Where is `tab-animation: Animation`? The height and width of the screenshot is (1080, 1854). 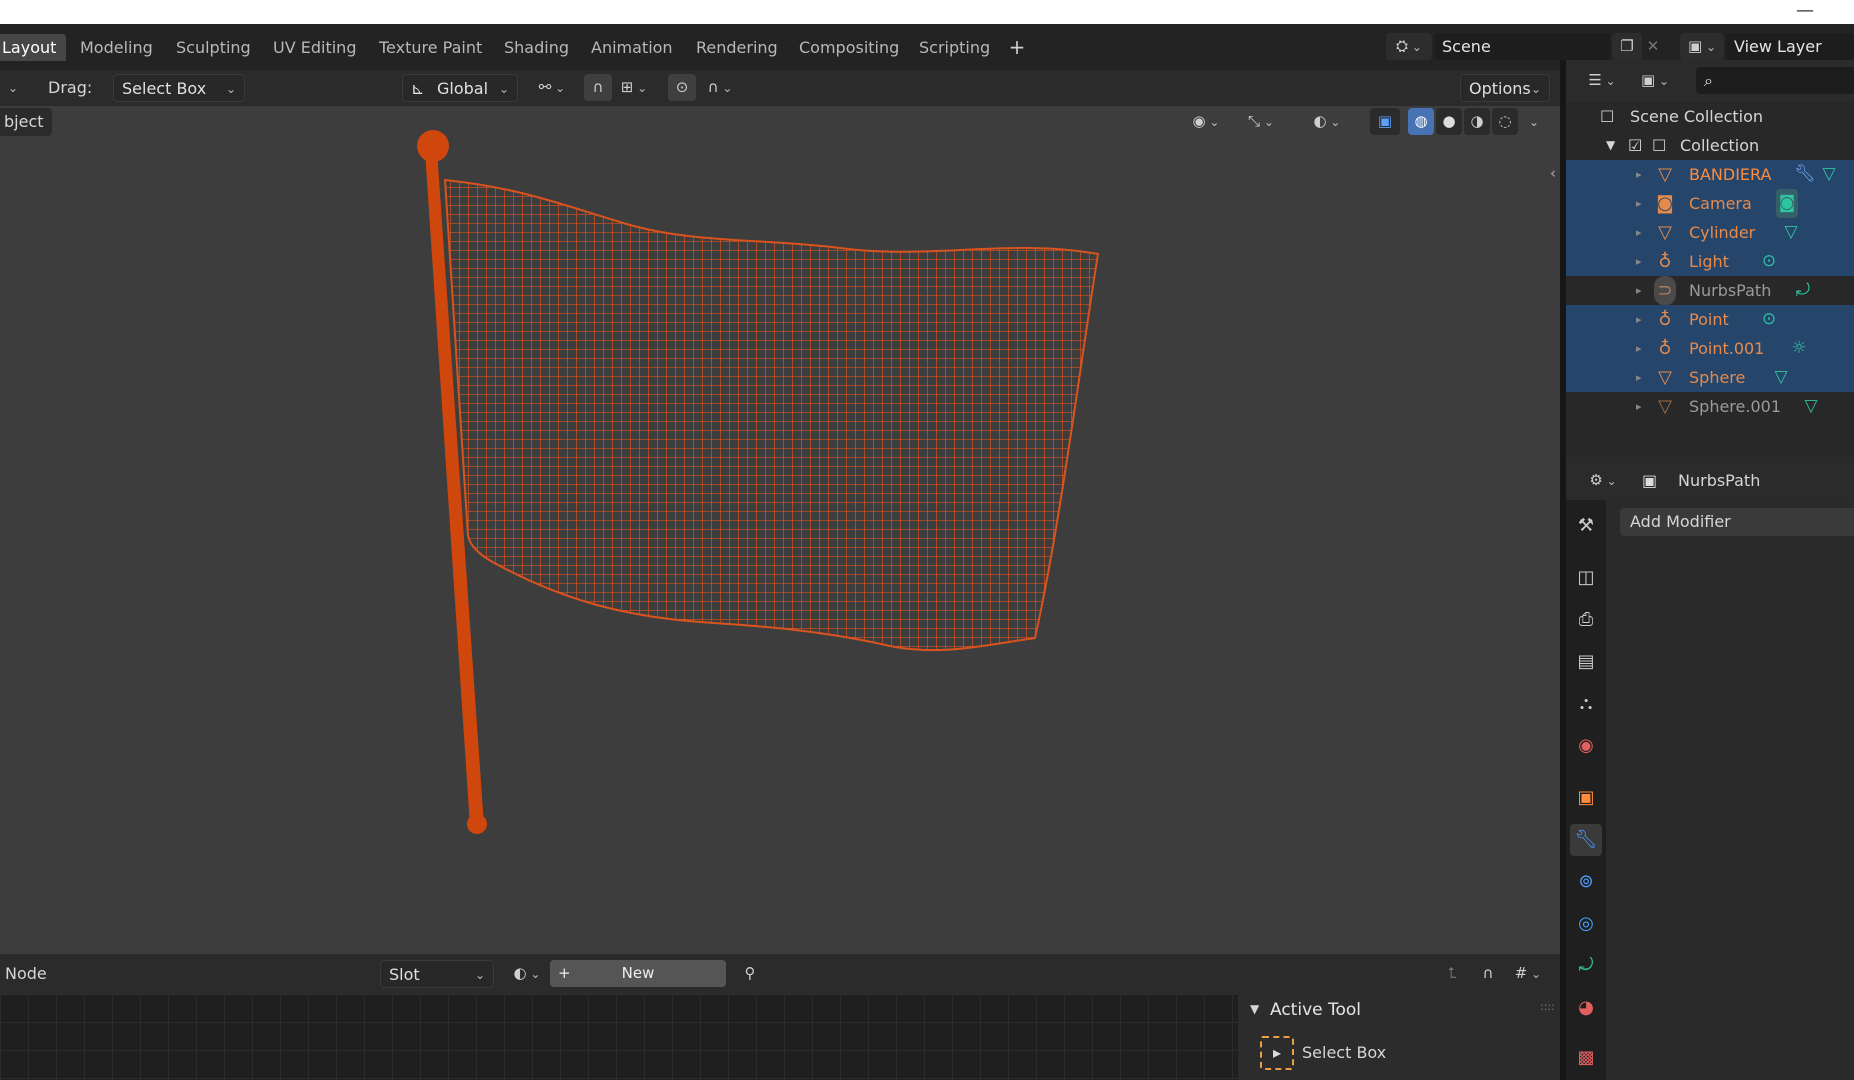
tab-animation: Animation is located at coordinates (632, 47).